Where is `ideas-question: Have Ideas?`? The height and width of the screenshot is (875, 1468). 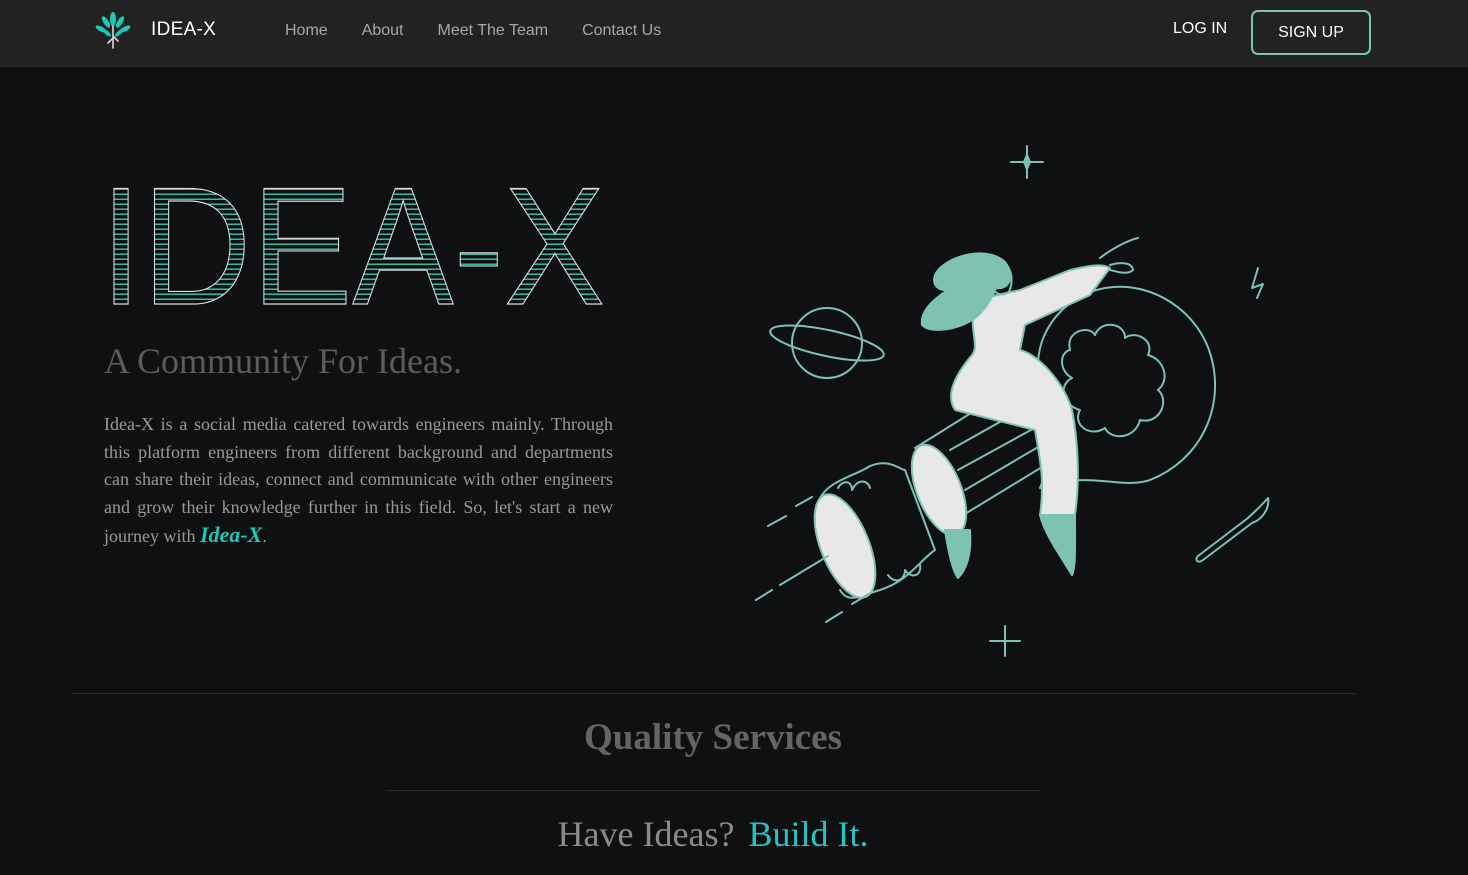 ideas-question: Have Ideas? is located at coordinates (646, 834).